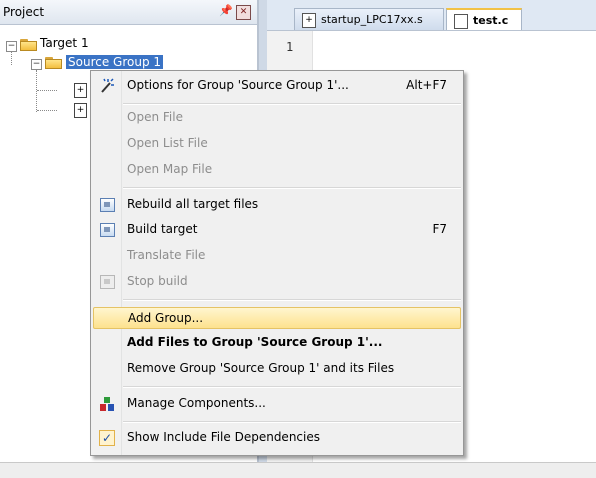 The width and height of the screenshot is (596, 478). What do you see at coordinates (243, 12) in the screenshot?
I see `close-pane-button: ✕` at bounding box center [243, 12].